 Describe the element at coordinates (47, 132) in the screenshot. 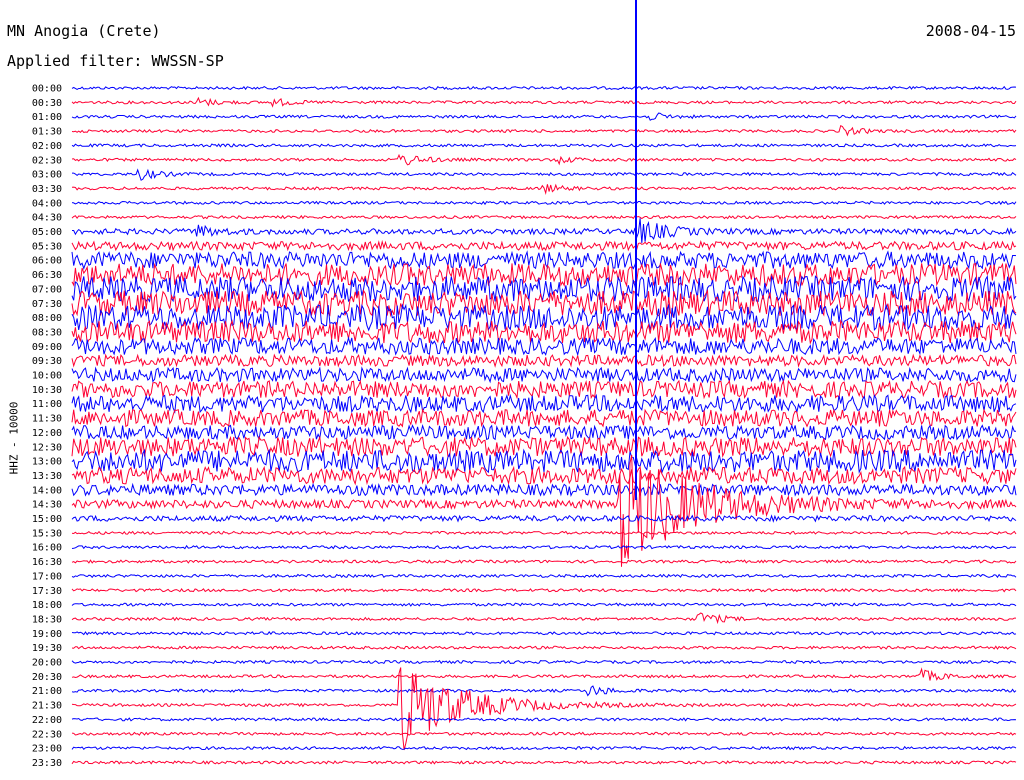

I see `time-tick-label: 01:30` at that location.